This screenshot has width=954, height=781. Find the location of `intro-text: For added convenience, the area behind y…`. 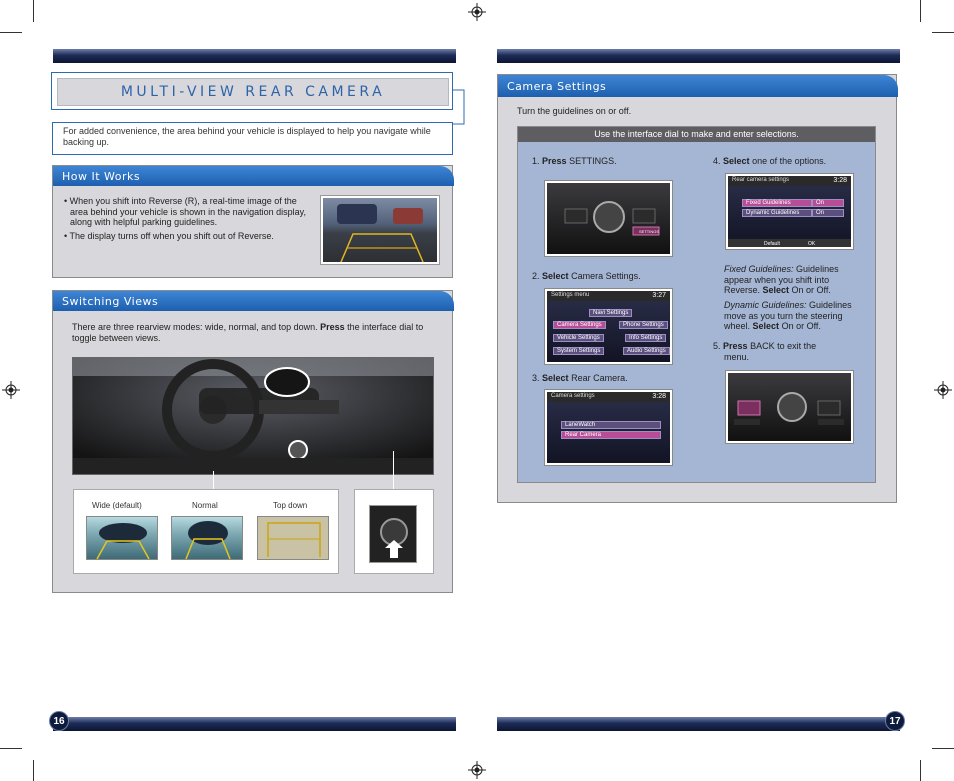

intro-text: For added convenience, the area behind y… is located at coordinates (252, 138).